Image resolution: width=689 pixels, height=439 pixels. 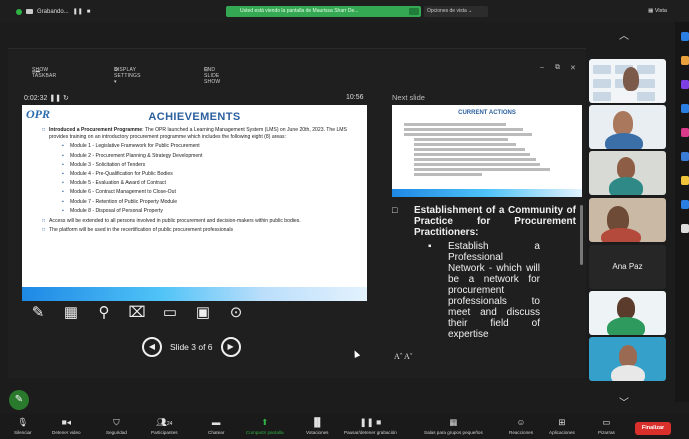 What do you see at coordinates (562, 422) in the screenshot?
I see `apps-icon: ⊞` at bounding box center [562, 422].